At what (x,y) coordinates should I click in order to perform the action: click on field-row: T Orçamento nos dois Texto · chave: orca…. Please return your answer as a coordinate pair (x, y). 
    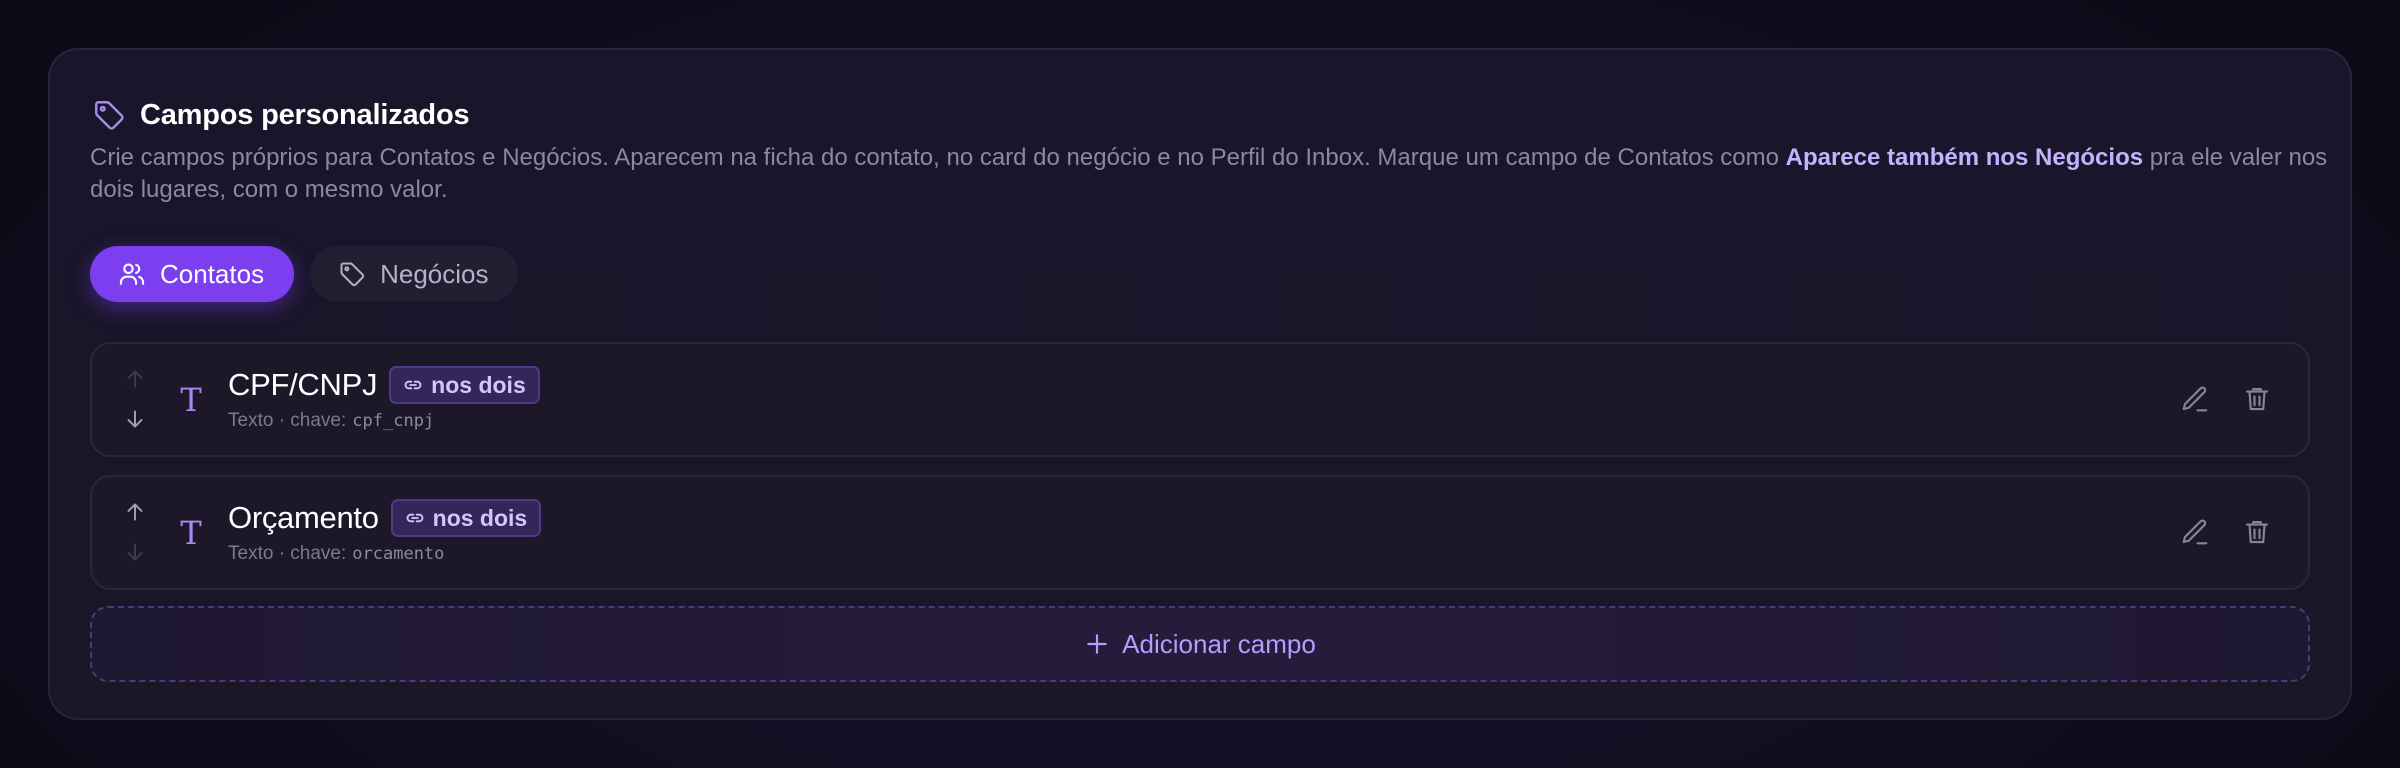
    Looking at the image, I should click on (1200, 532).